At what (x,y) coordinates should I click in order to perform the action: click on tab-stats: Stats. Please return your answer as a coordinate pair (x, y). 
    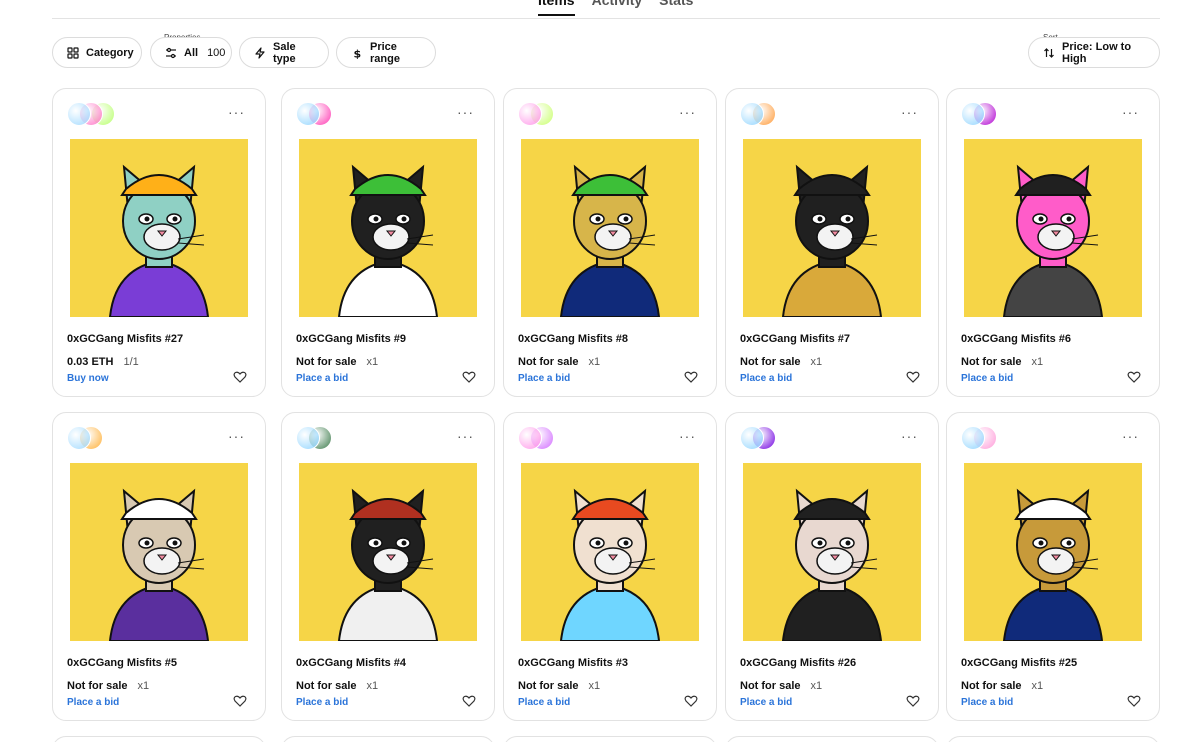
    Looking at the image, I should click on (676, 8).